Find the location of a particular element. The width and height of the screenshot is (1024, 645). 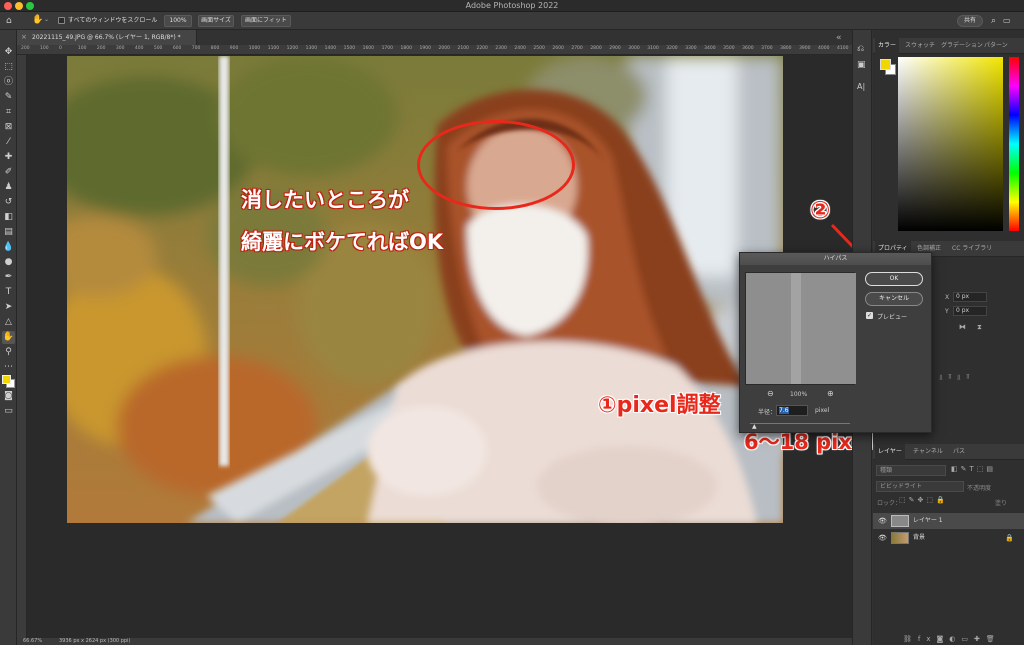

eyedropper-tool-icon: ⁄ is located at coordinates (8, 142).